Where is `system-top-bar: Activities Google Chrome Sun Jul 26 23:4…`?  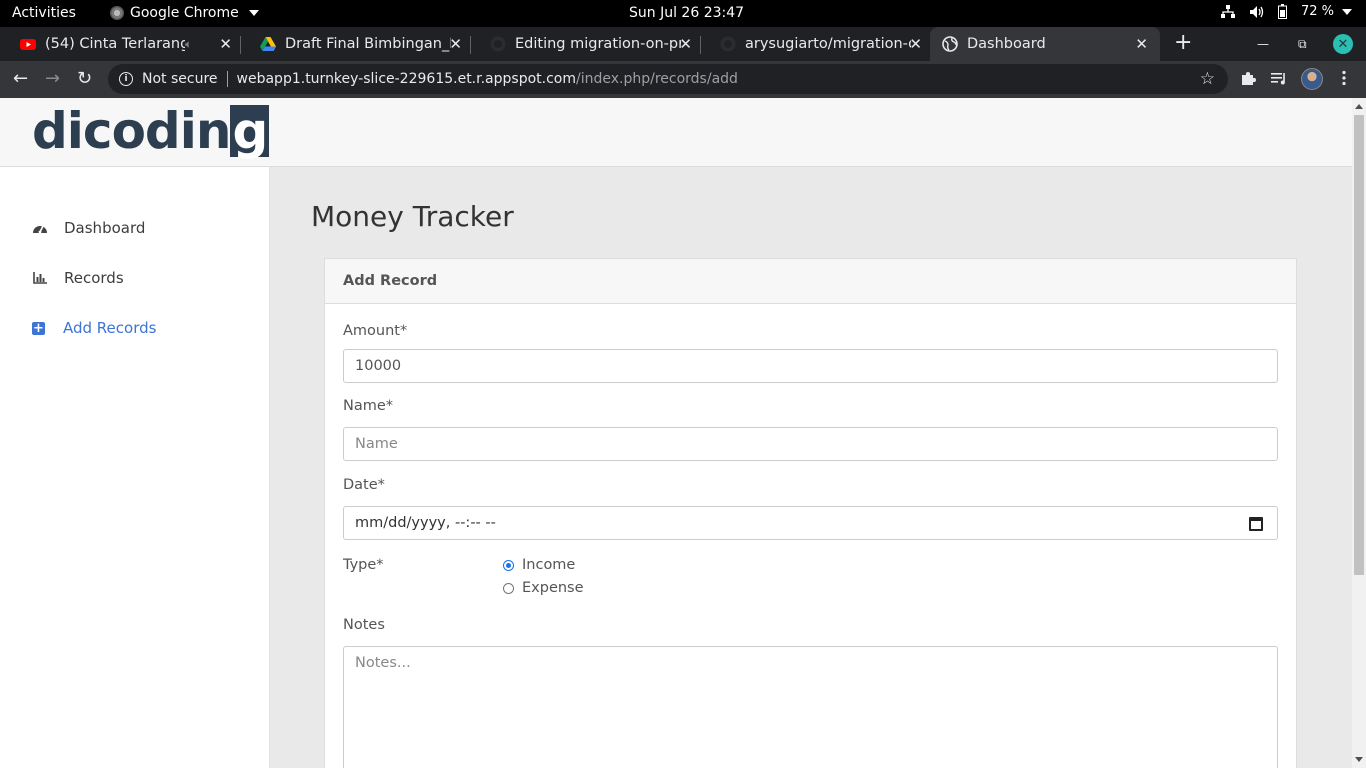
system-top-bar: Activities Google Chrome Sun Jul 26 23:4… is located at coordinates (683, 13).